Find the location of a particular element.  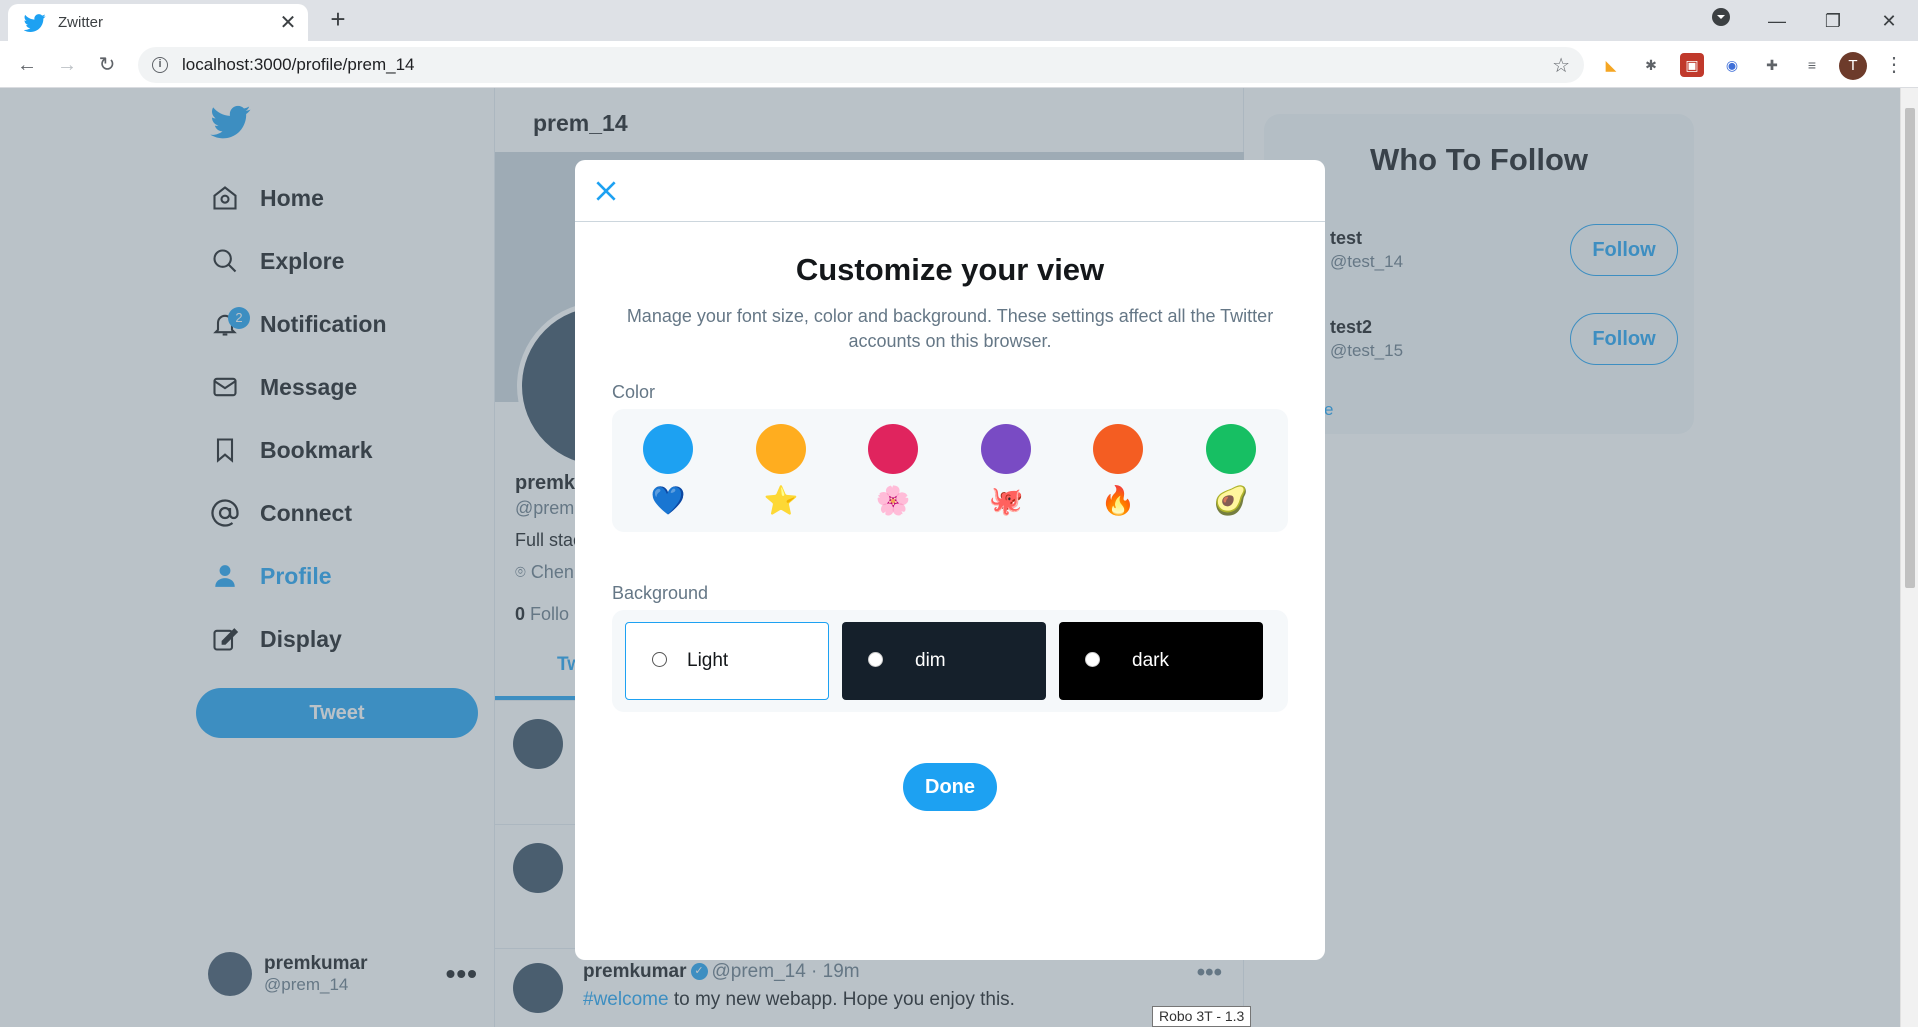

heart-icon: 💙 is located at coordinates (668, 501).